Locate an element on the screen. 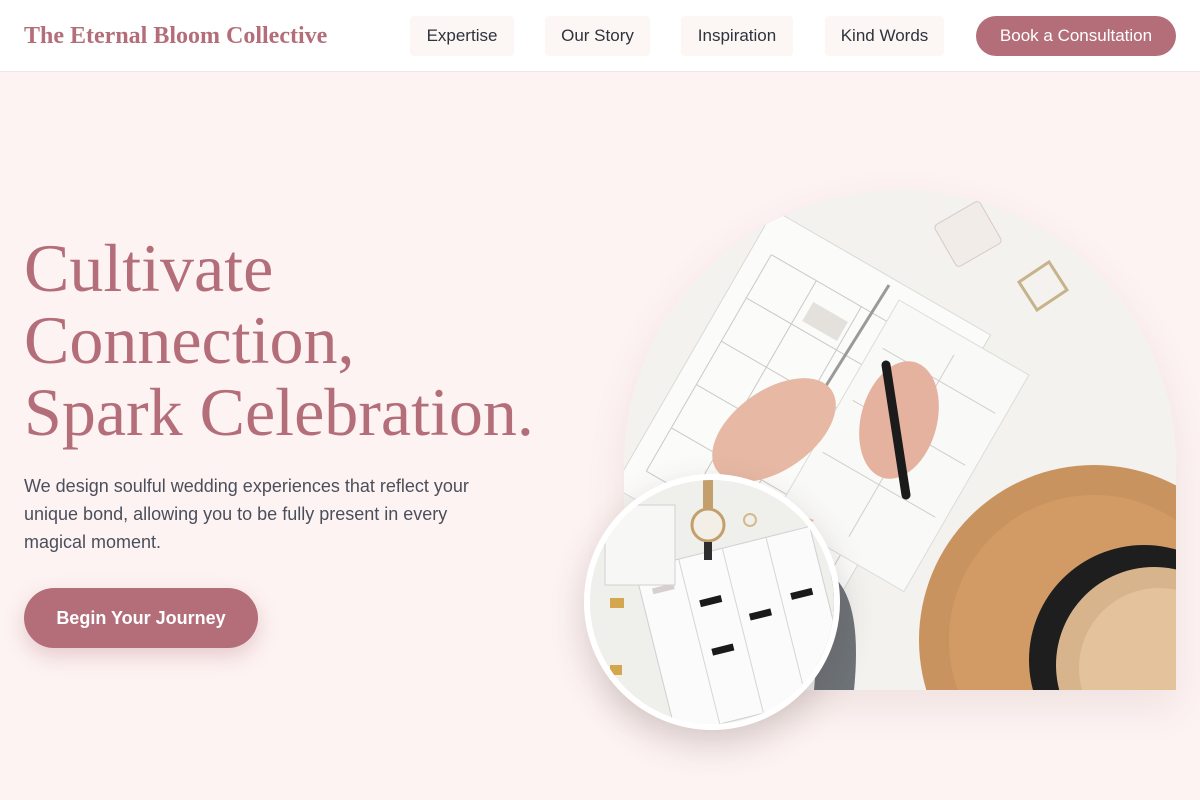 Image resolution: width=1200 pixels, height=800 pixels. nav-item-kind-words: Kind Words is located at coordinates (884, 36).